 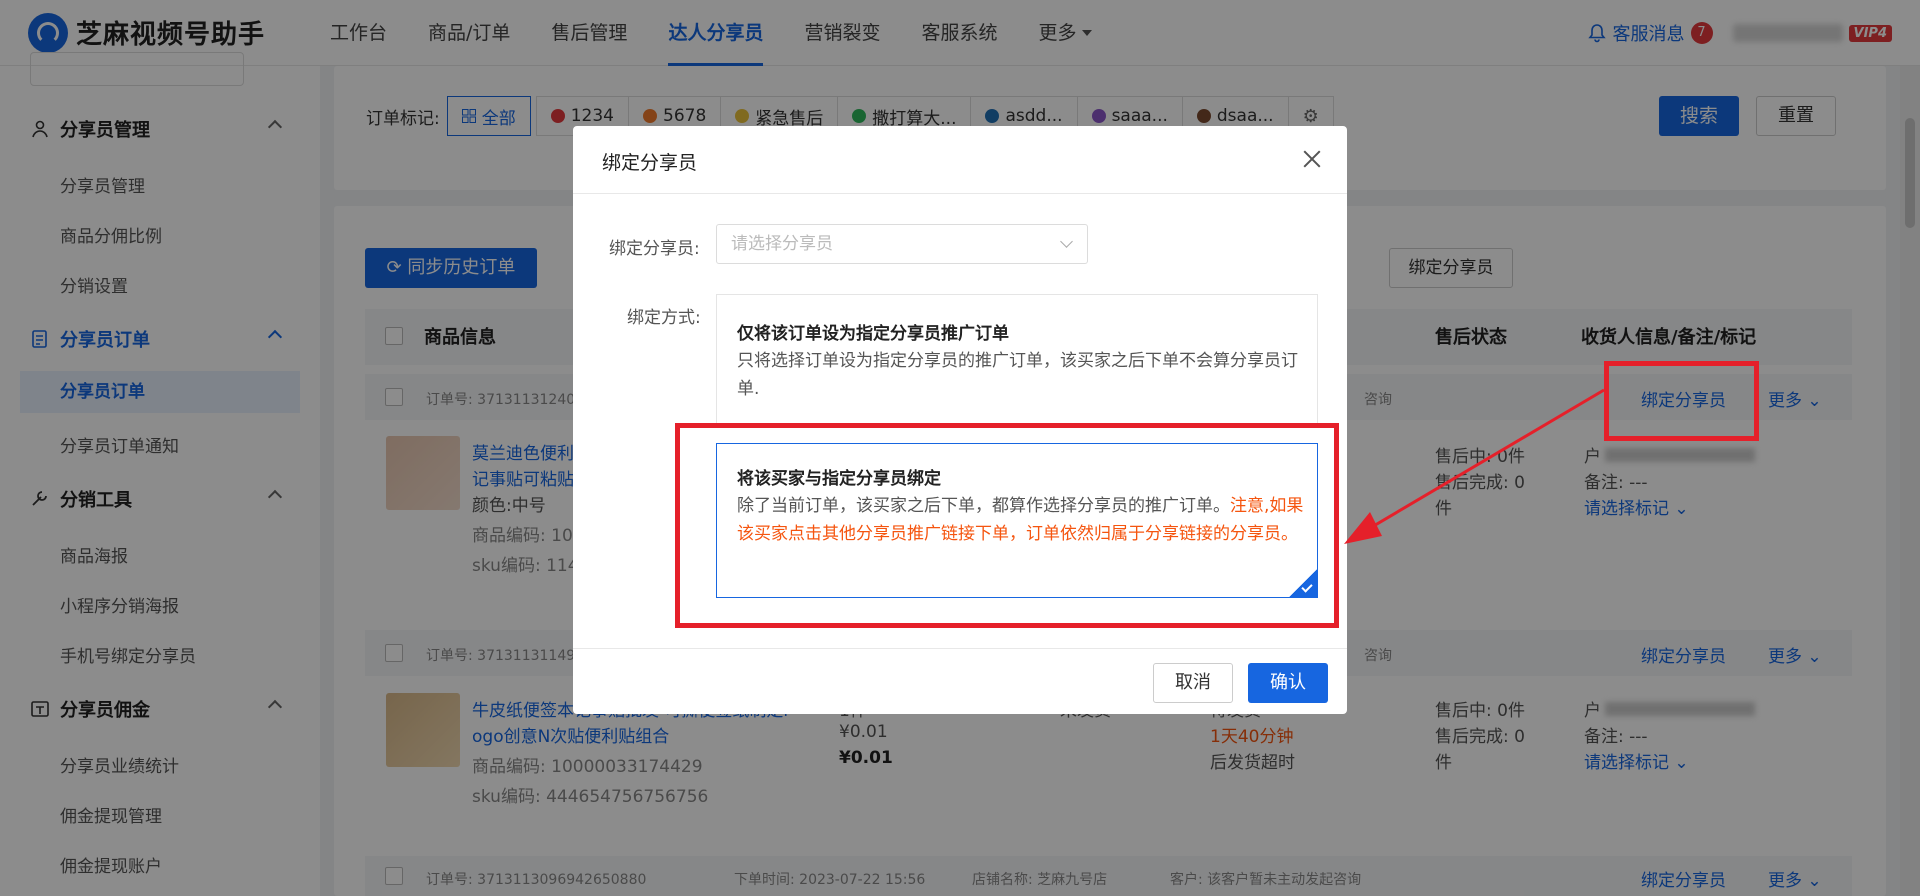 I want to click on cancel-button: 取消, so click(x=1193, y=683).